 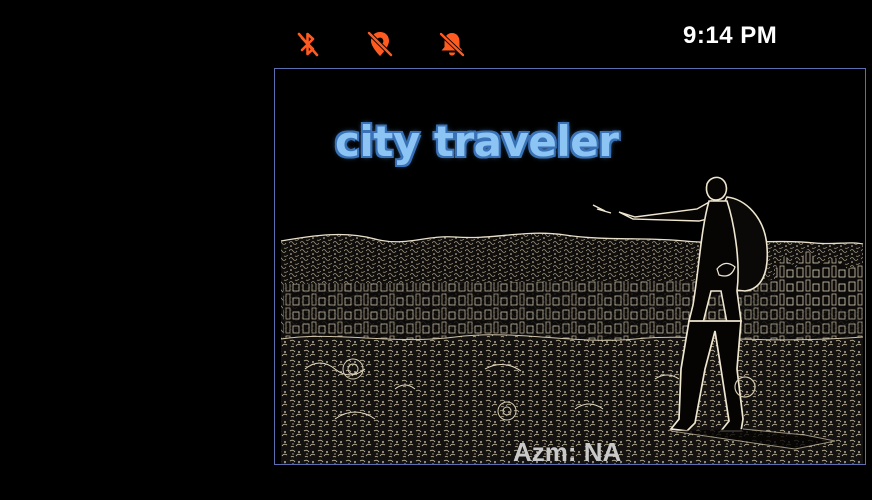 What do you see at coordinates (452, 44) in the screenshot?
I see `notifications-off-icon` at bounding box center [452, 44].